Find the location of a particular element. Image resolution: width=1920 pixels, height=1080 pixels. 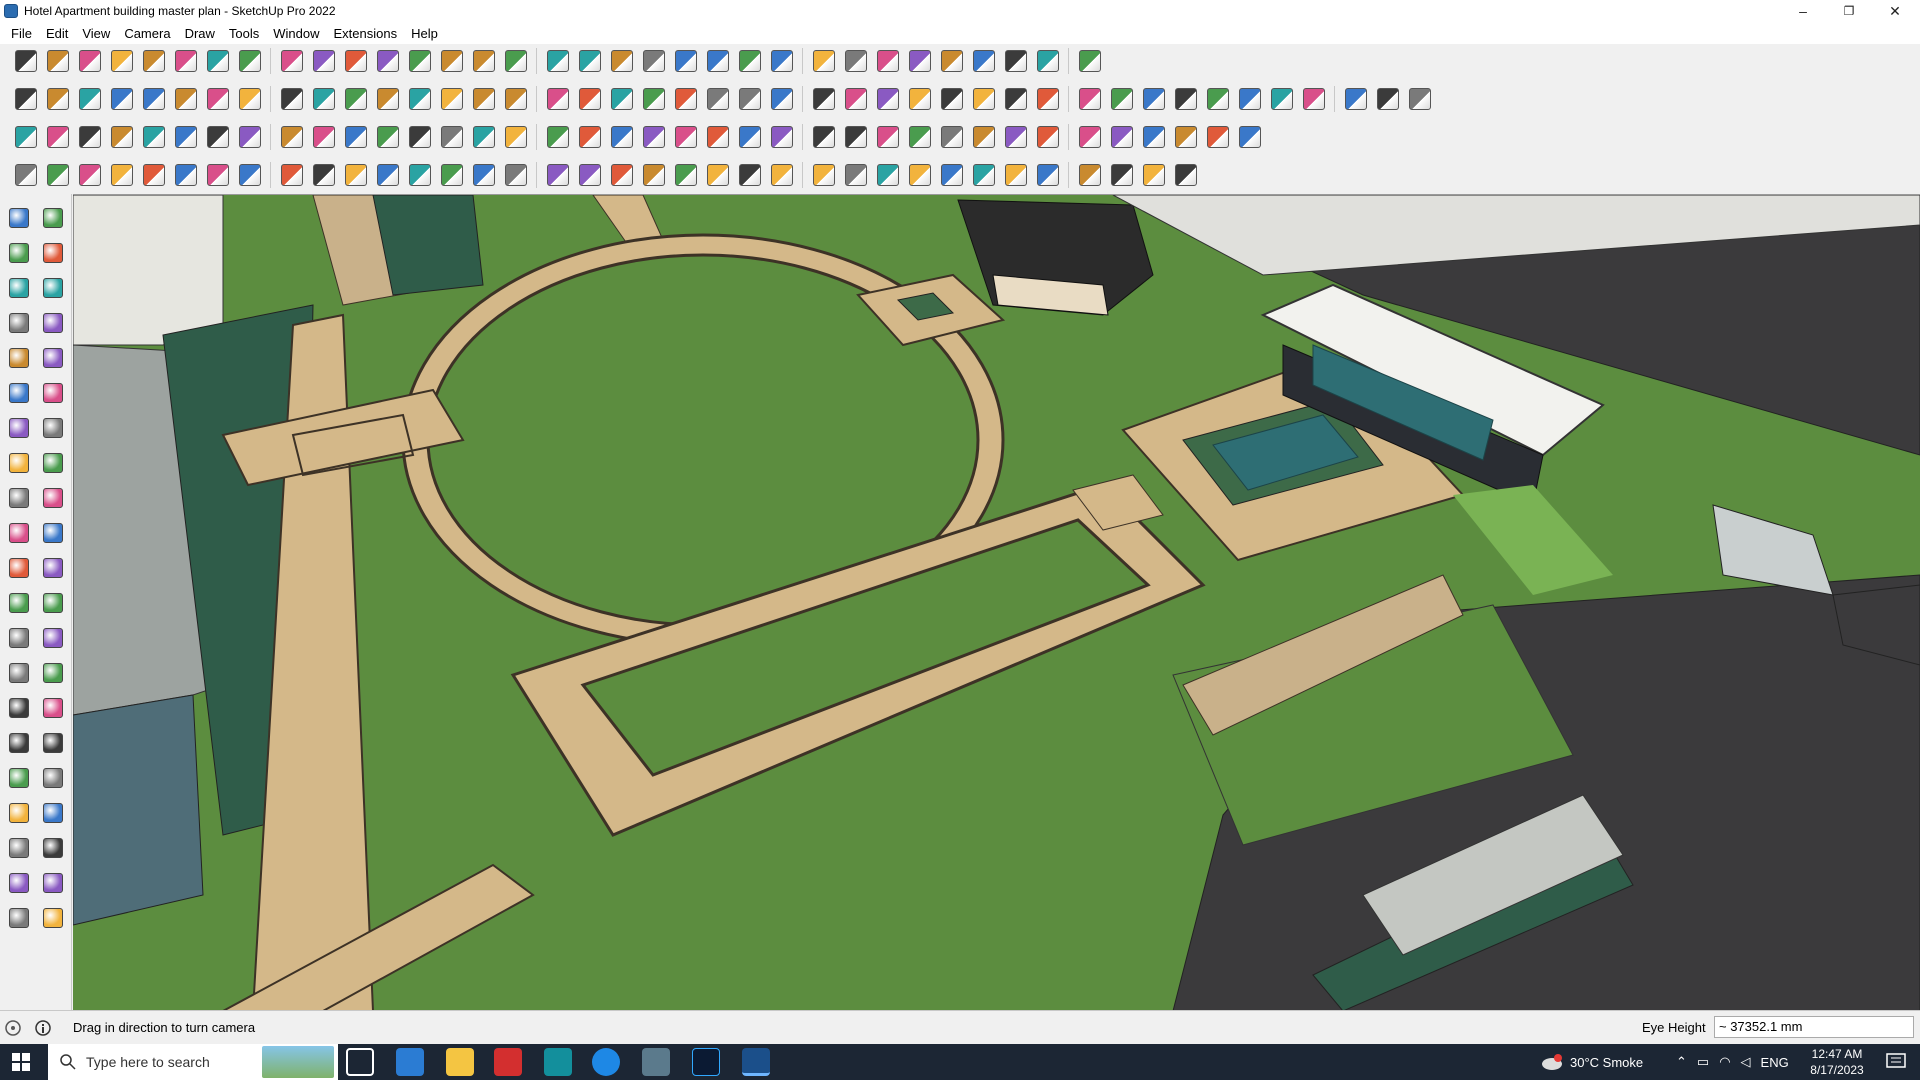

section-fill-icon is located at coordinates (53, 883).